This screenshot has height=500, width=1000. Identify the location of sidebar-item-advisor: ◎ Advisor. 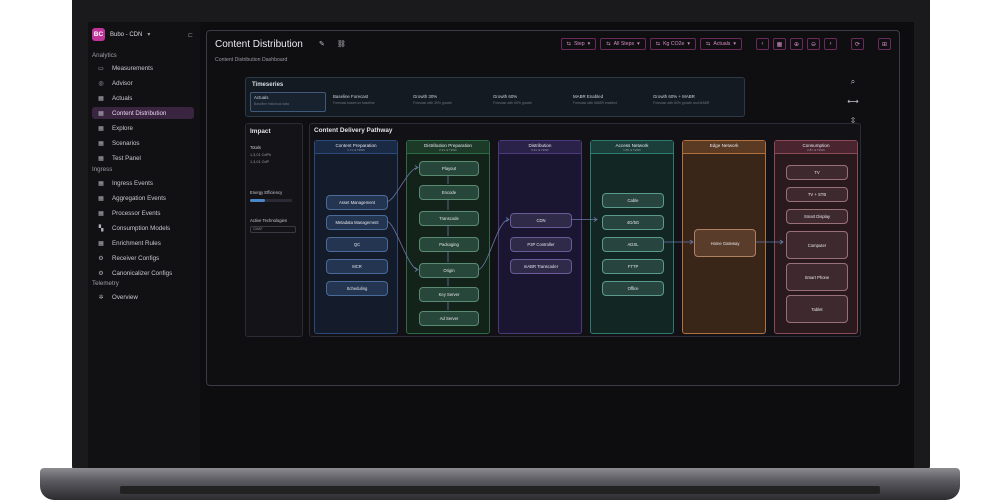
(143, 83).